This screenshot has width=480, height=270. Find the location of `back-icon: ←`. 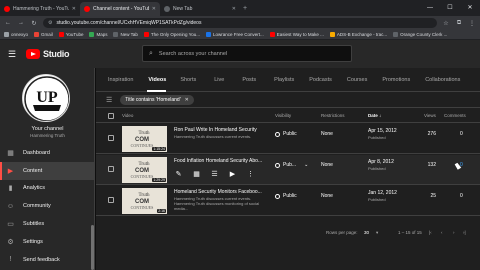

back-icon: ← is located at coordinates (8, 23).